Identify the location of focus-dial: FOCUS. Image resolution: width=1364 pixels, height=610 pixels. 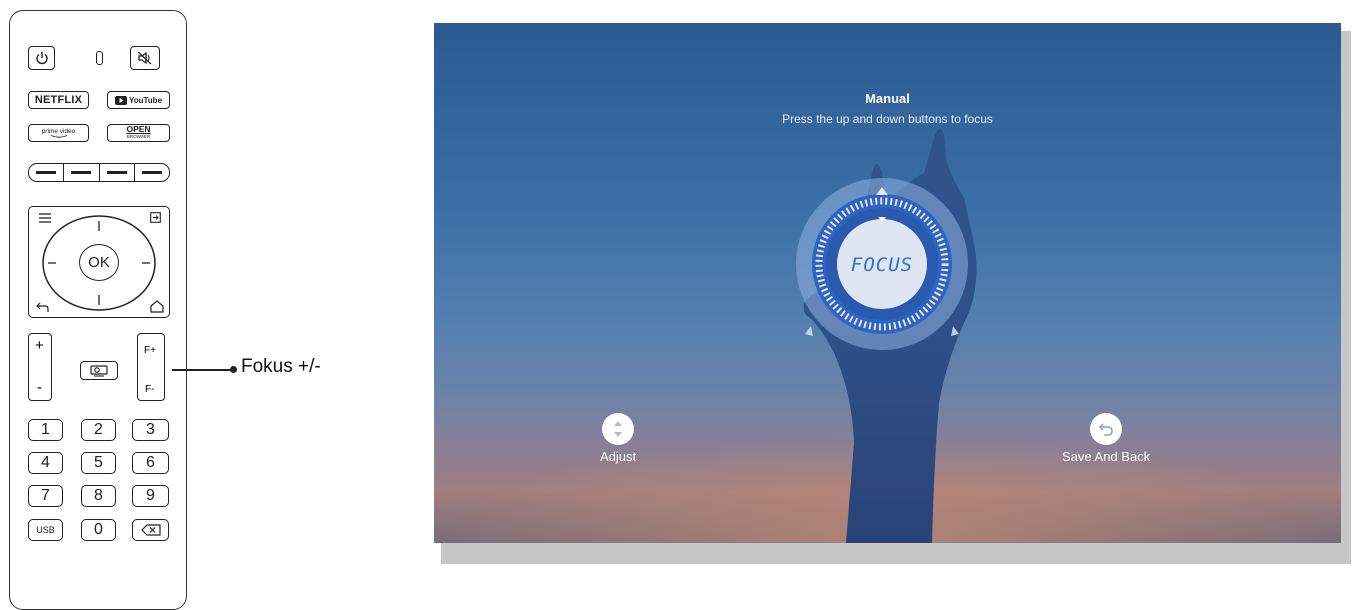
(882, 264).